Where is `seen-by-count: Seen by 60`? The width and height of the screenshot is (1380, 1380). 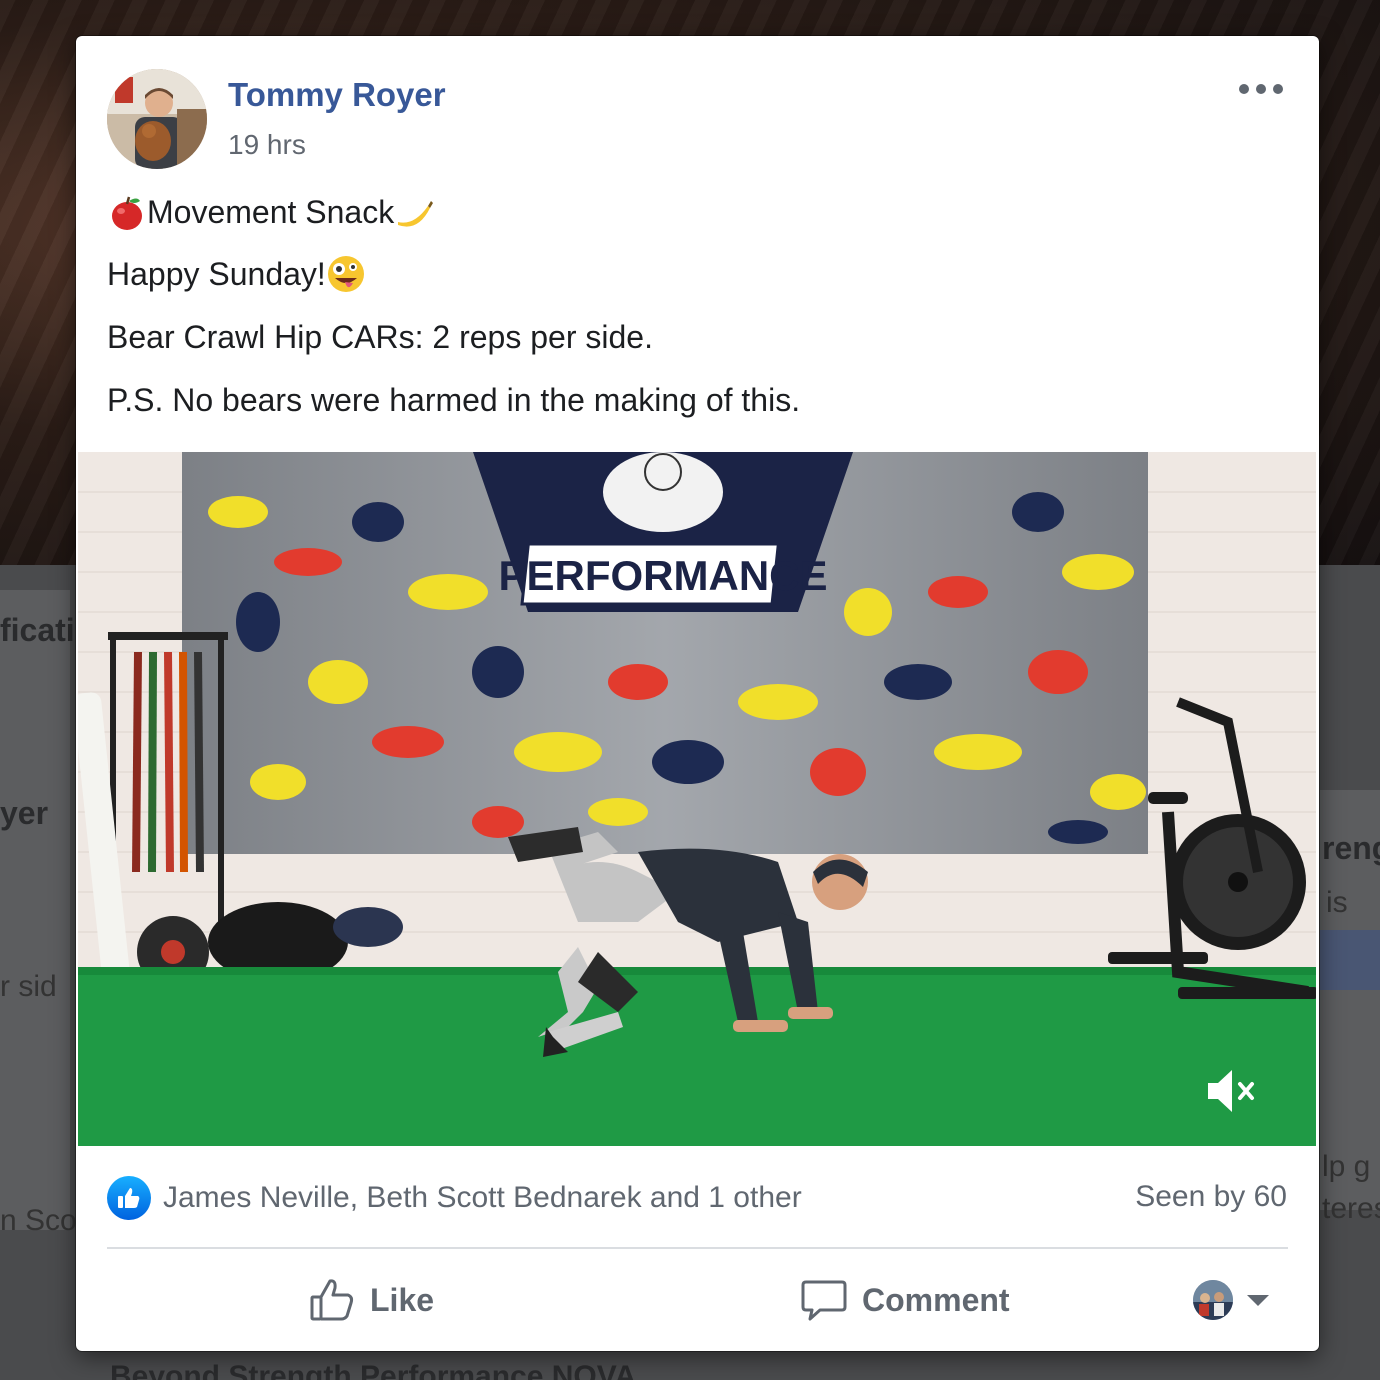 seen-by-count: Seen by 60 is located at coordinates (1211, 1197).